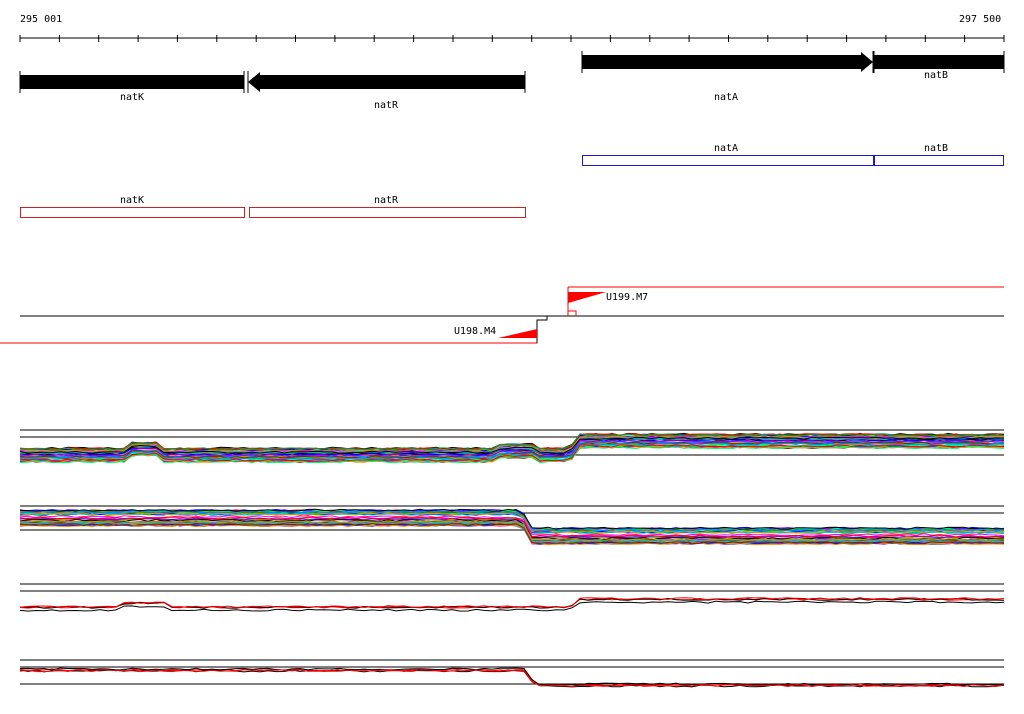 The height and width of the screenshot is (714, 1024). I want to click on terminator-triangle-U199, so click(587, 297).